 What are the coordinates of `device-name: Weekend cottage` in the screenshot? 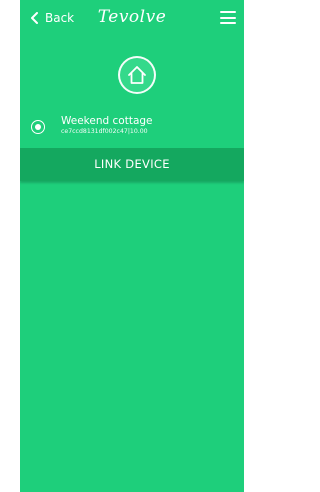 It's located at (107, 121).